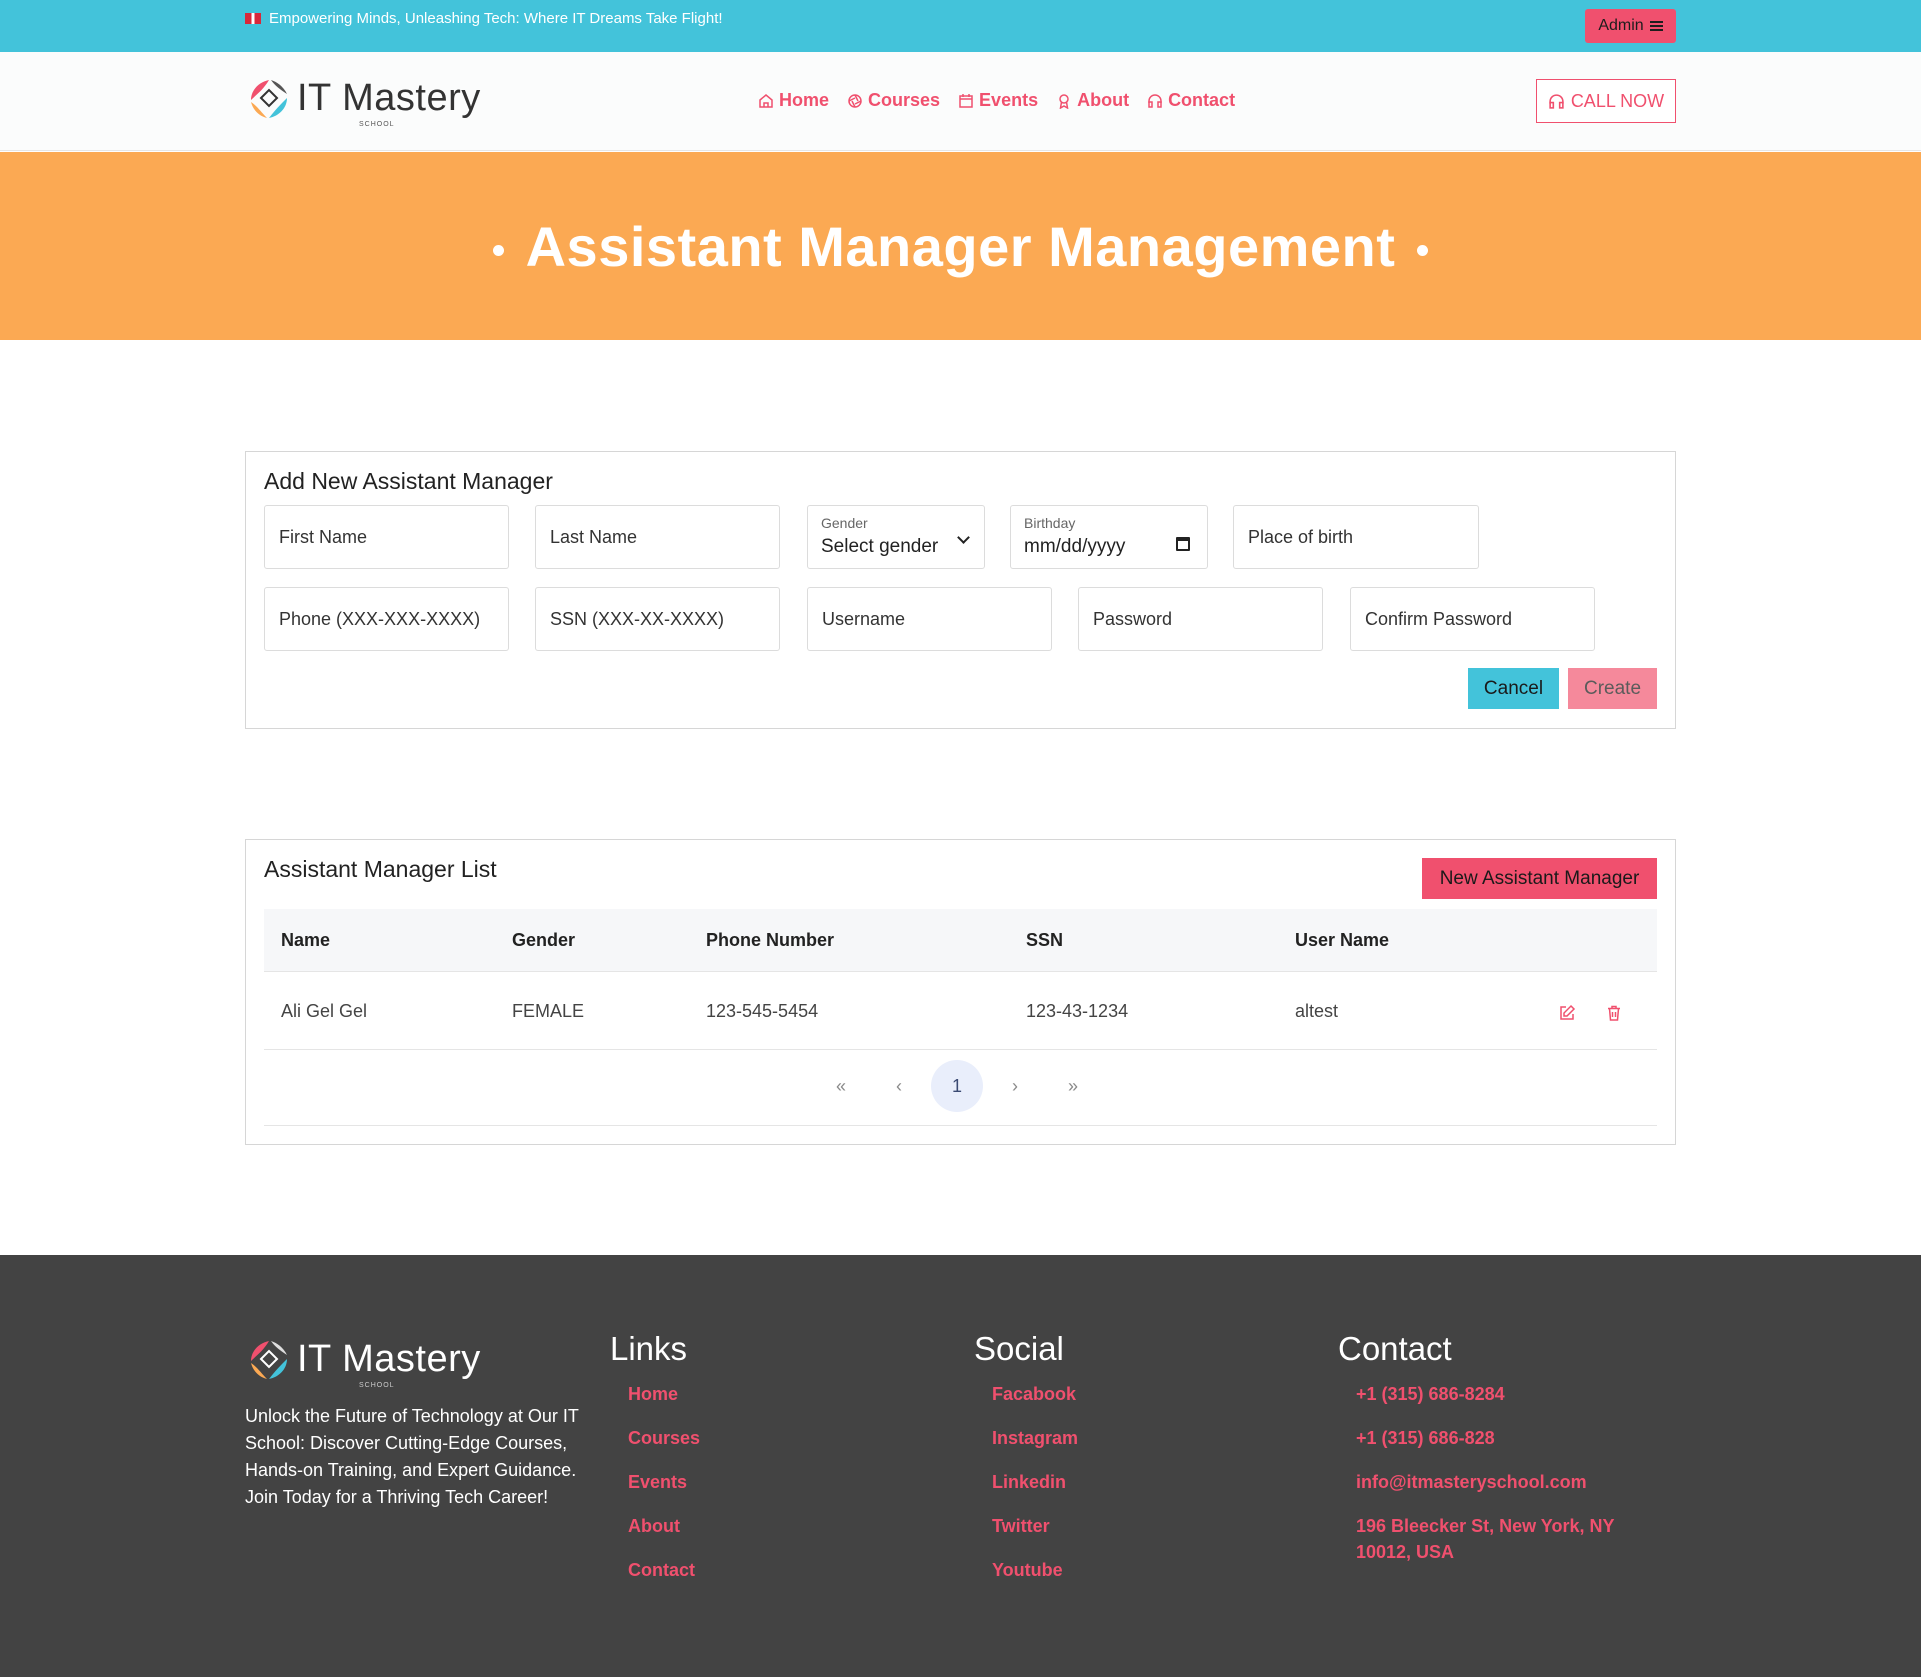  What do you see at coordinates (1044, 940) in the screenshot?
I see `column-header: SSN` at bounding box center [1044, 940].